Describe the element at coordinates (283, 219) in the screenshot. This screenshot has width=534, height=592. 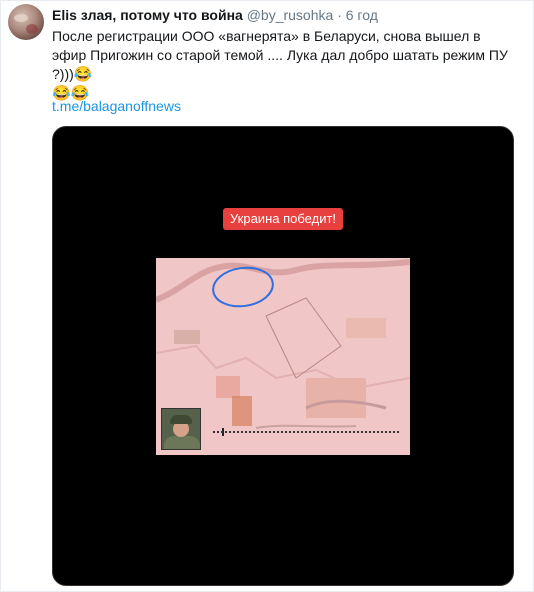
I see `video-banner: Украина победит!` at that location.